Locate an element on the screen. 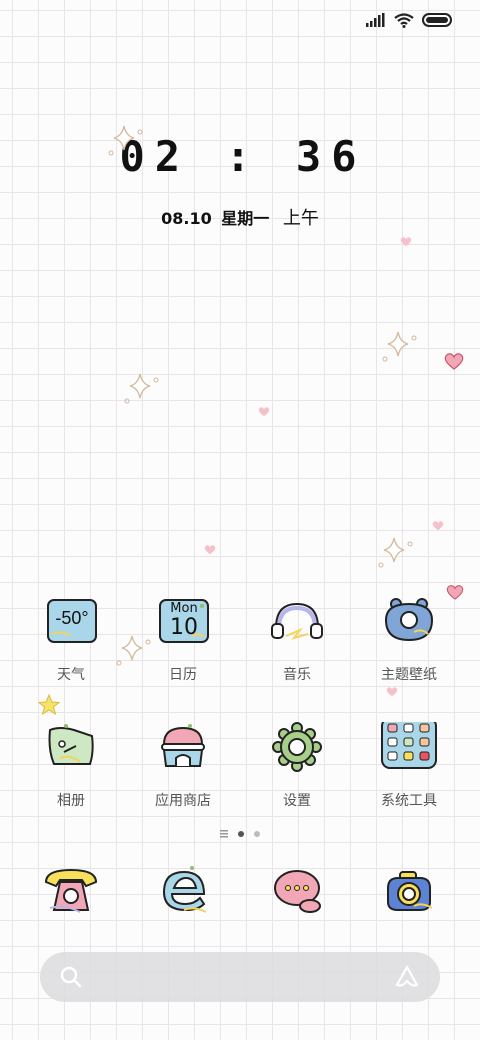 This screenshot has width=480, height=1040. weather-temp: -50° is located at coordinates (72, 618).